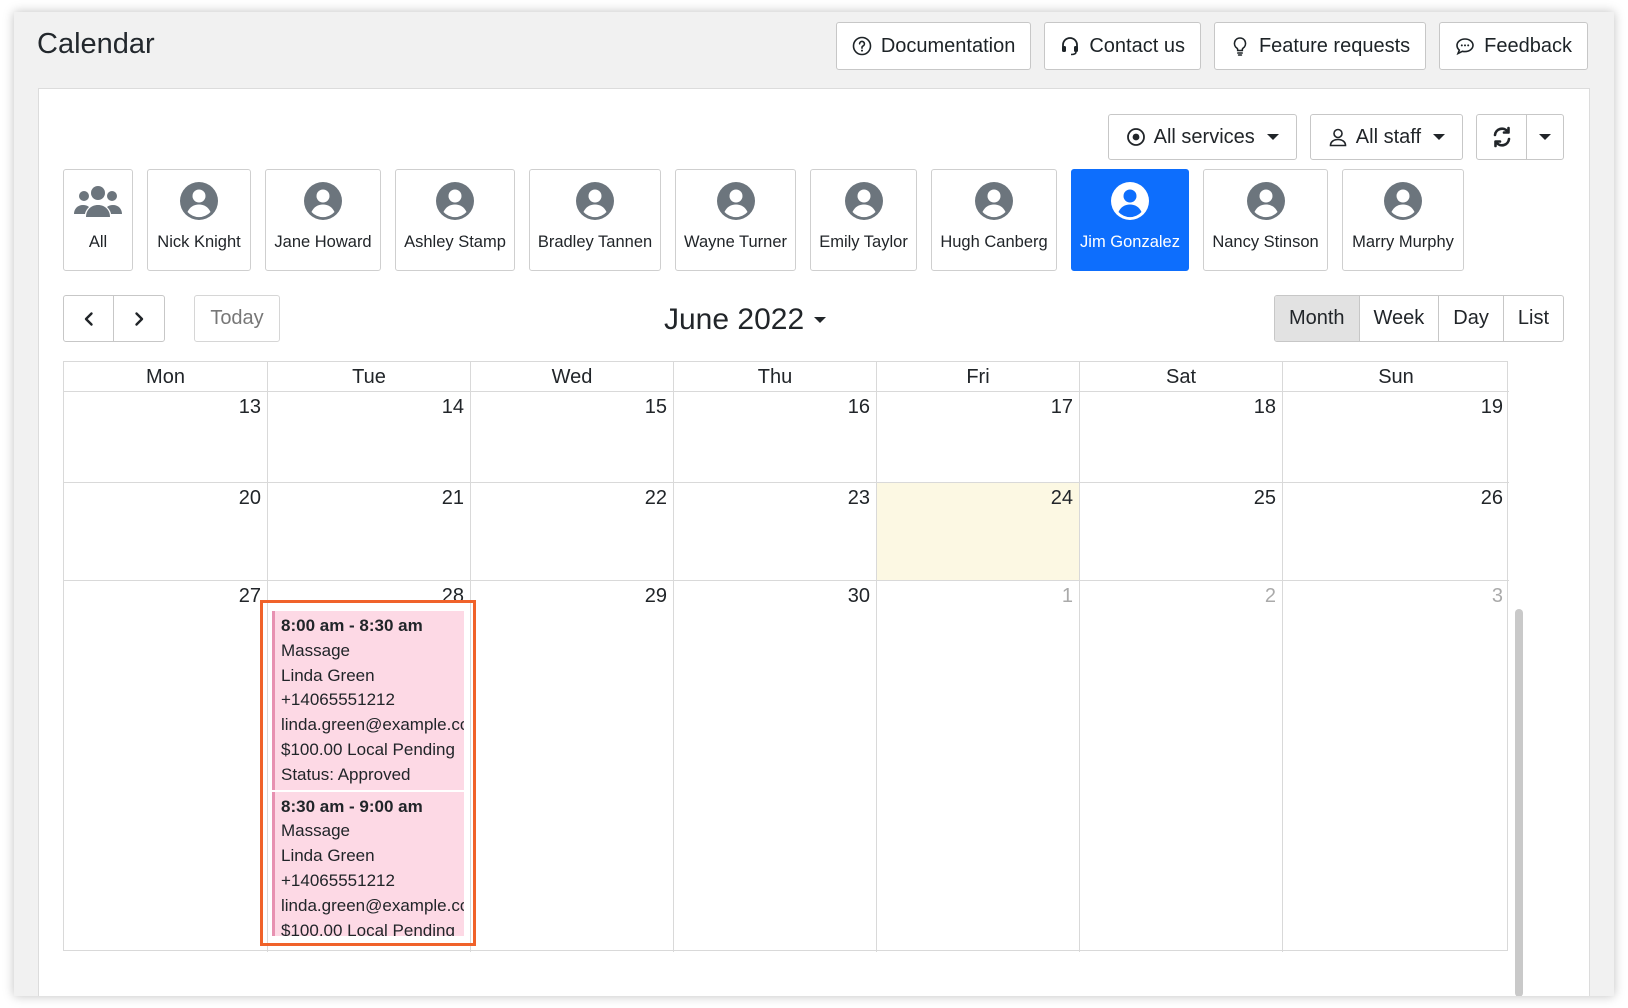 This screenshot has width=1628, height=1008. I want to click on day-cell: 3, so click(1395, 766).